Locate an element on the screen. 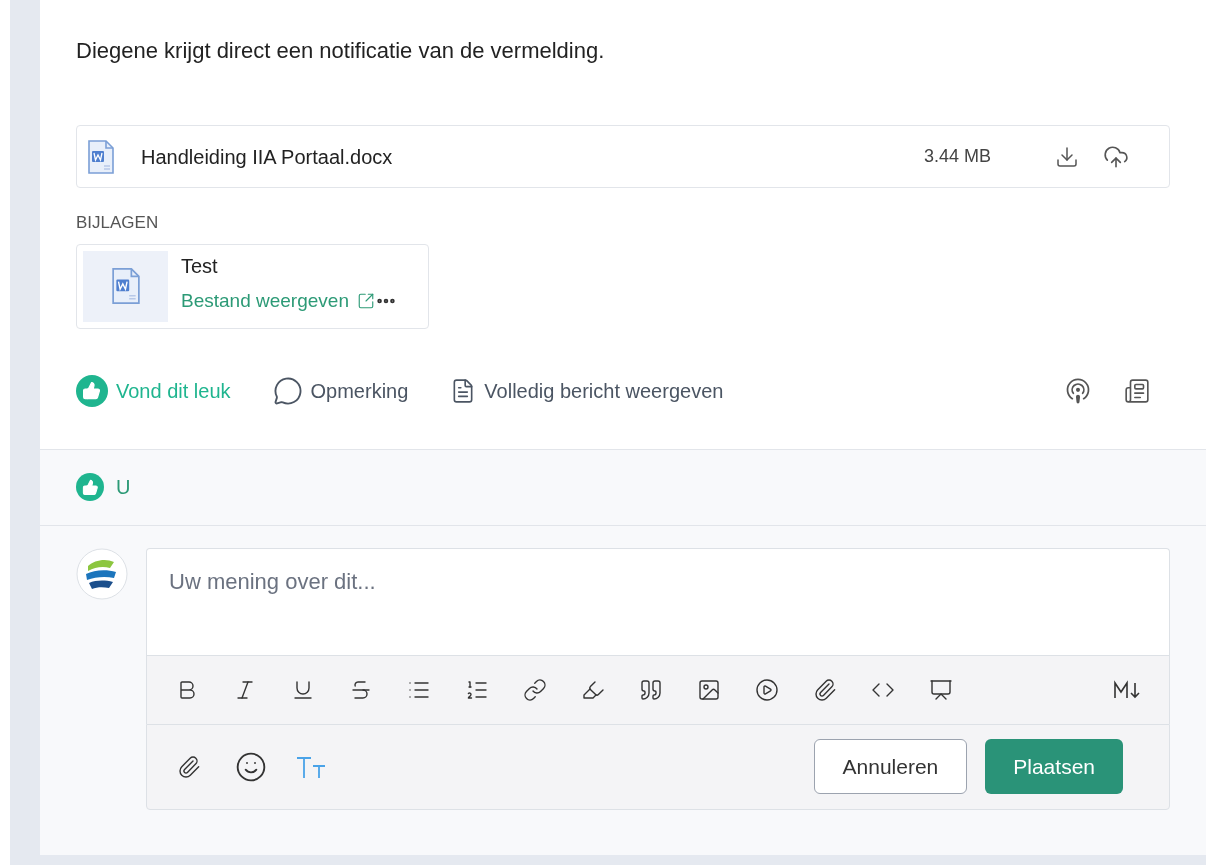  external-link-icon is located at coordinates (365, 300).